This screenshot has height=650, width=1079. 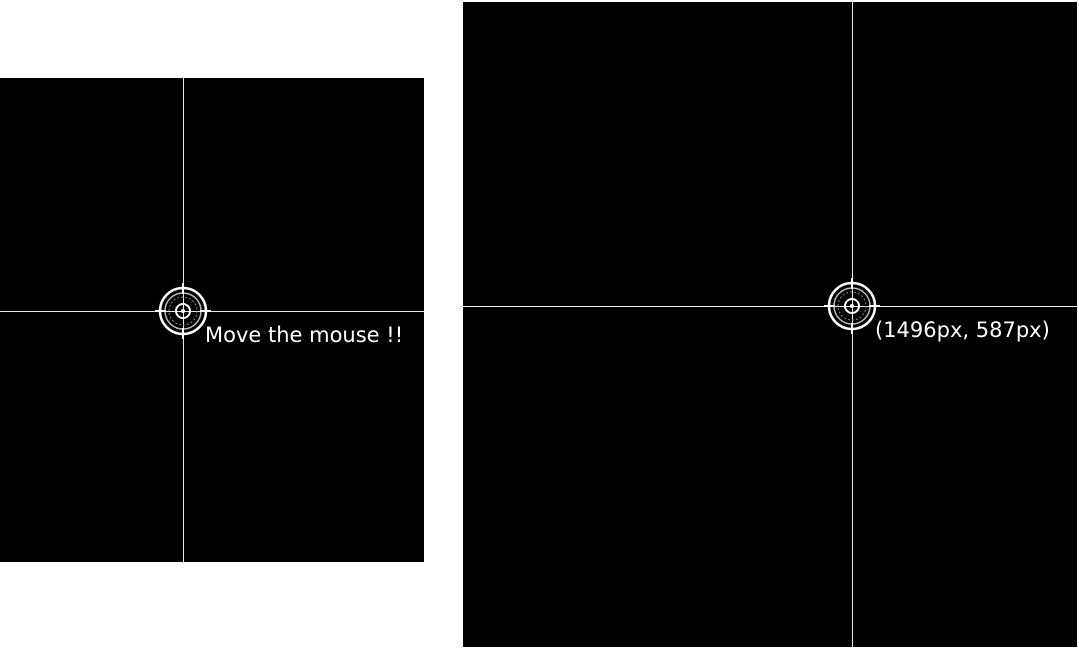 I want to click on cursor-coordinate-label: (1496px, 587px), so click(x=962, y=330).